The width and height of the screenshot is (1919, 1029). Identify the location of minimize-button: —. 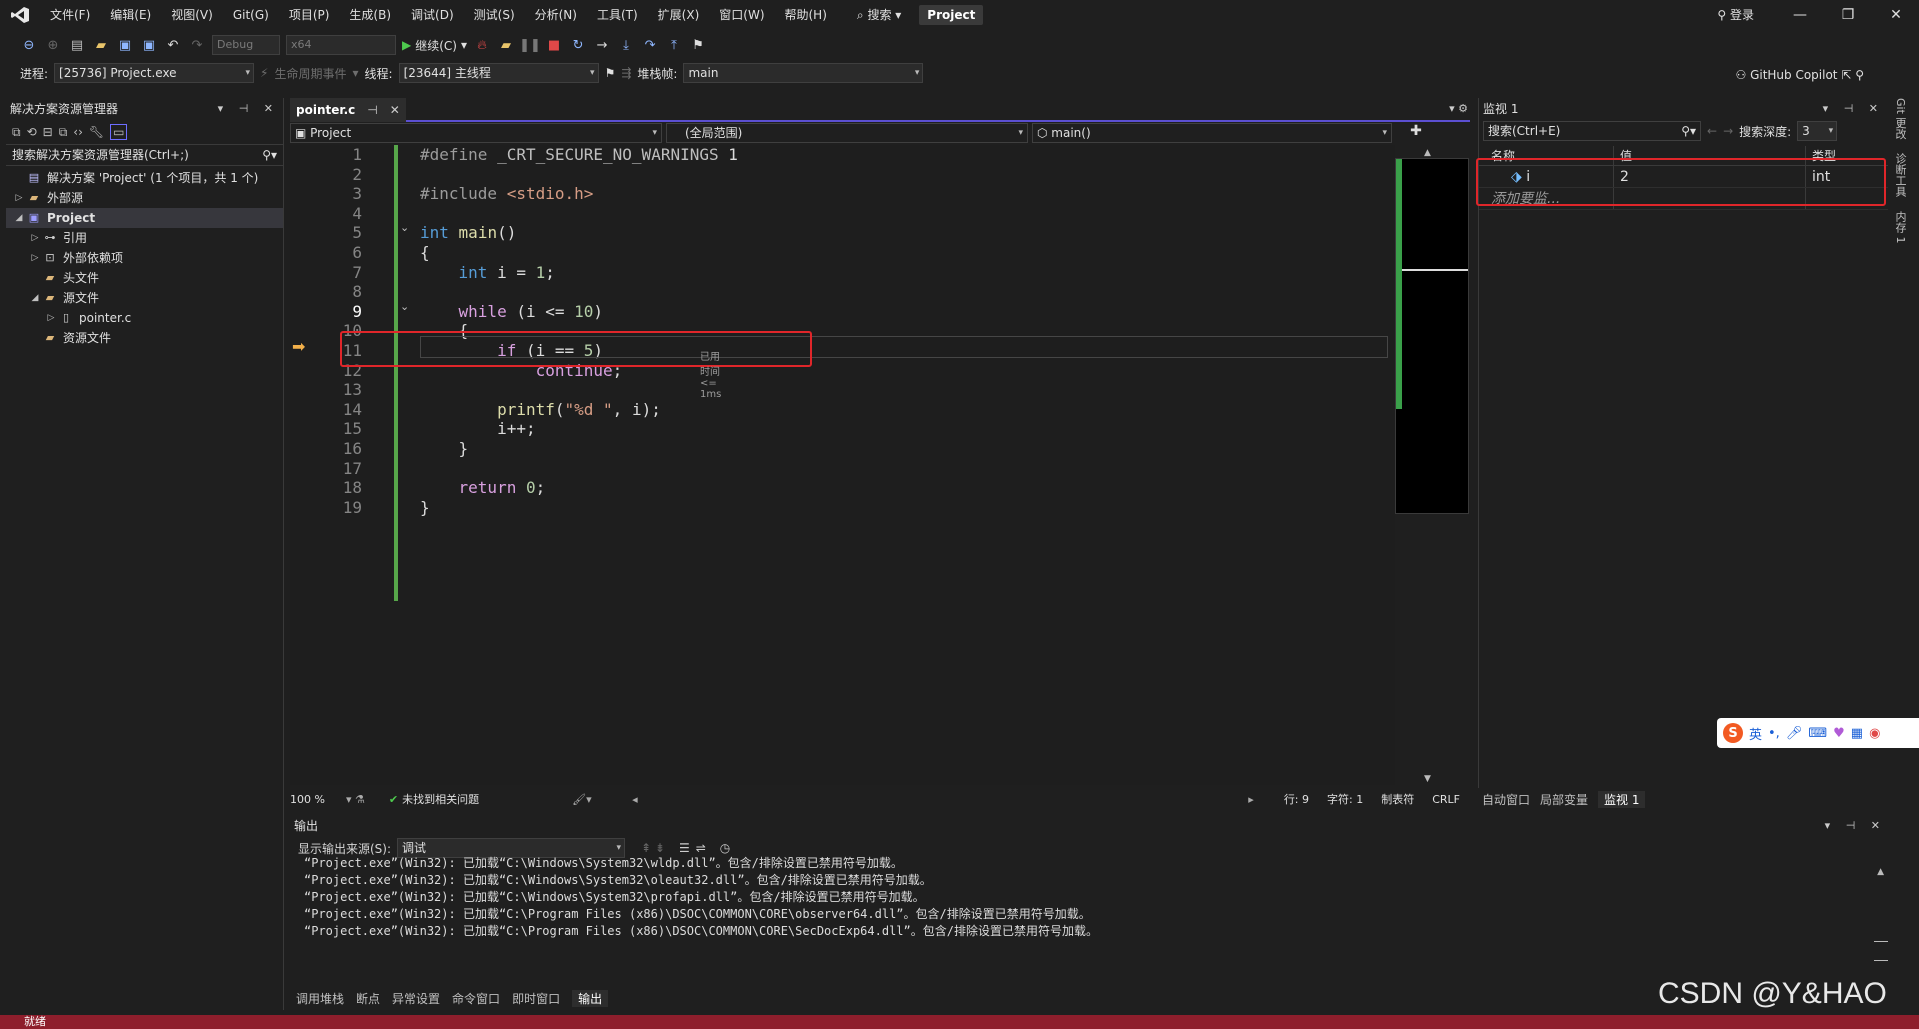
(1800, 15).